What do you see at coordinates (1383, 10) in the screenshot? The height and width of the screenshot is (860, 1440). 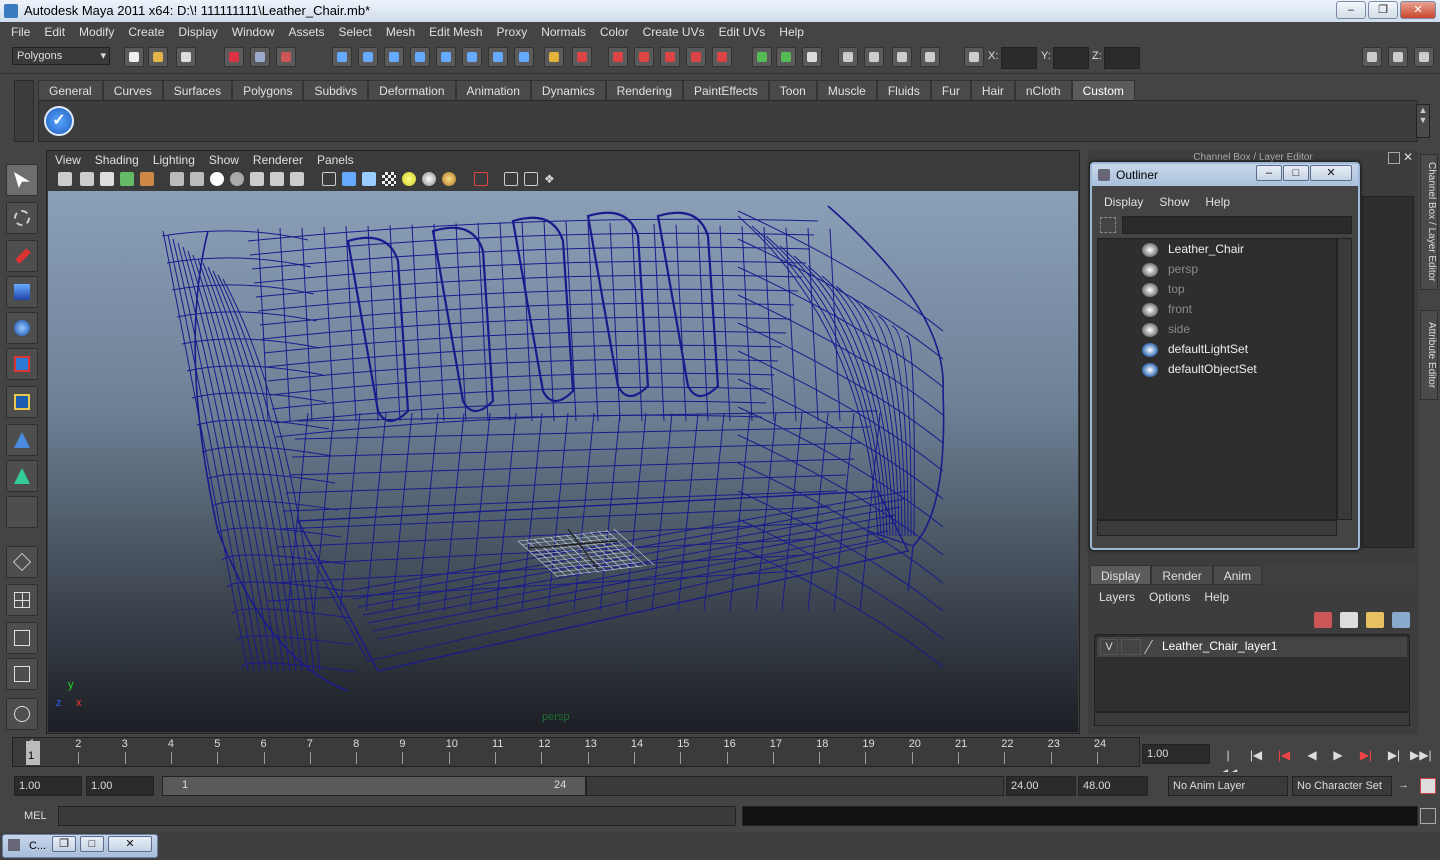 I see `restore-icon: ❐` at bounding box center [1383, 10].